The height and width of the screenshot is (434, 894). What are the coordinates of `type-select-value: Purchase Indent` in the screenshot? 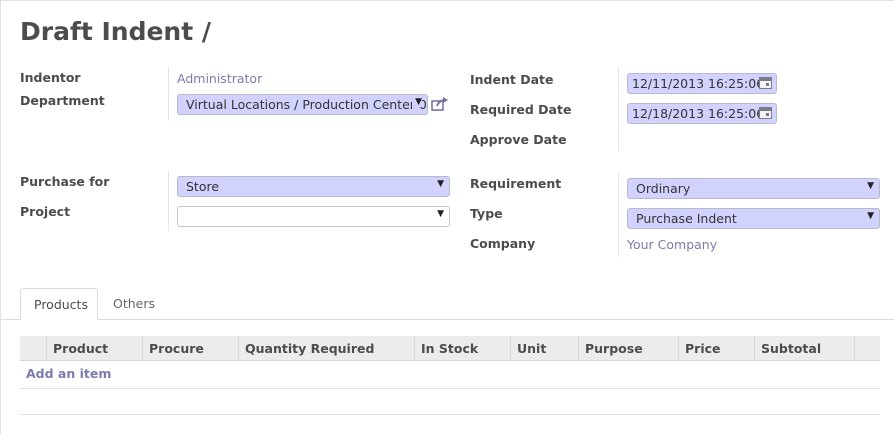 It's located at (686, 218).